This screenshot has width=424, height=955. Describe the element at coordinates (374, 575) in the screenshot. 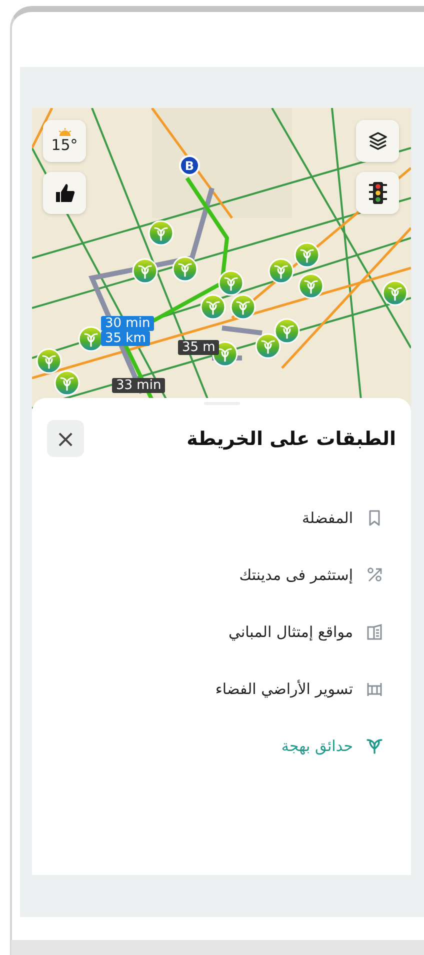

I see `percent-icon` at that location.